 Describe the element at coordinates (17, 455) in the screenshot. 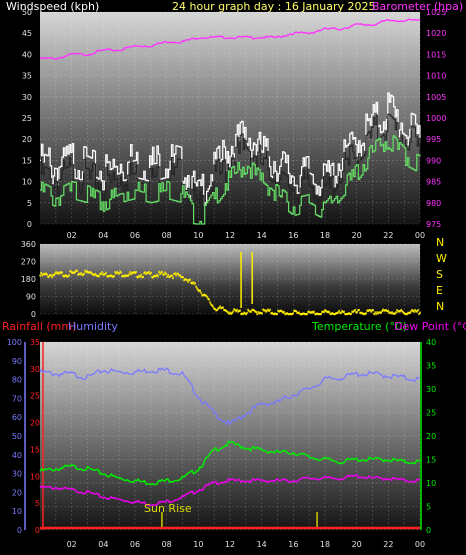

I see `humidity-tick-label: 40` at that location.